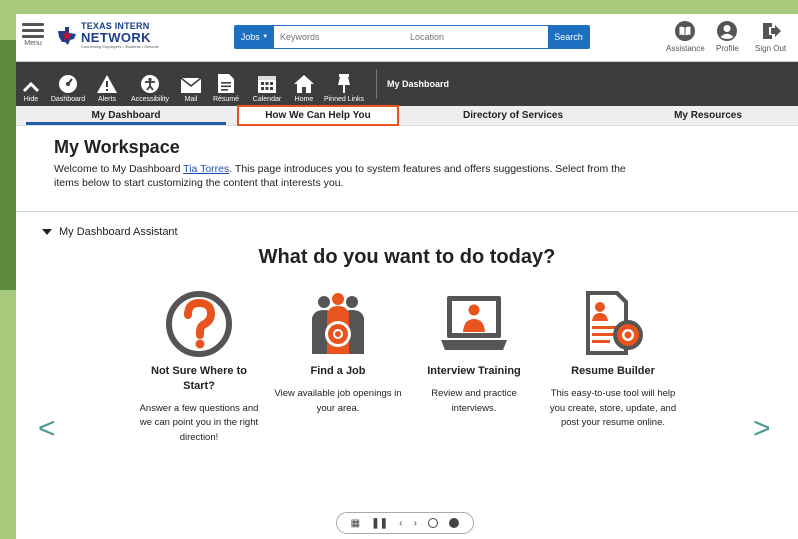 The image size is (798, 539). Describe the element at coordinates (250, 37) in the screenshot. I see `search-category-label: Jobs` at that location.